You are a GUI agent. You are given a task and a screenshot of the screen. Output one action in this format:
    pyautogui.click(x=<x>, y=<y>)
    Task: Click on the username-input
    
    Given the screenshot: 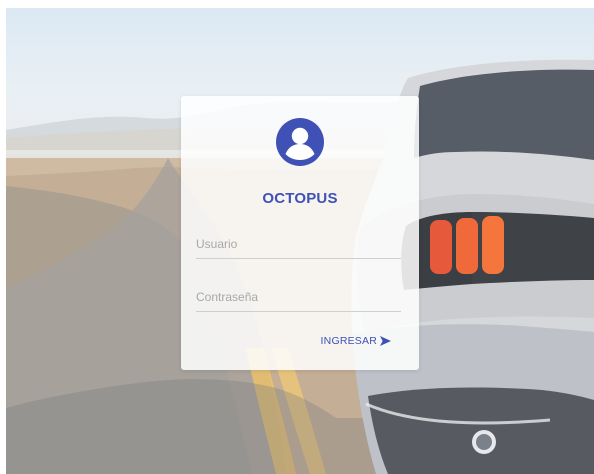 What is the action you would take?
    pyautogui.click(x=298, y=245)
    